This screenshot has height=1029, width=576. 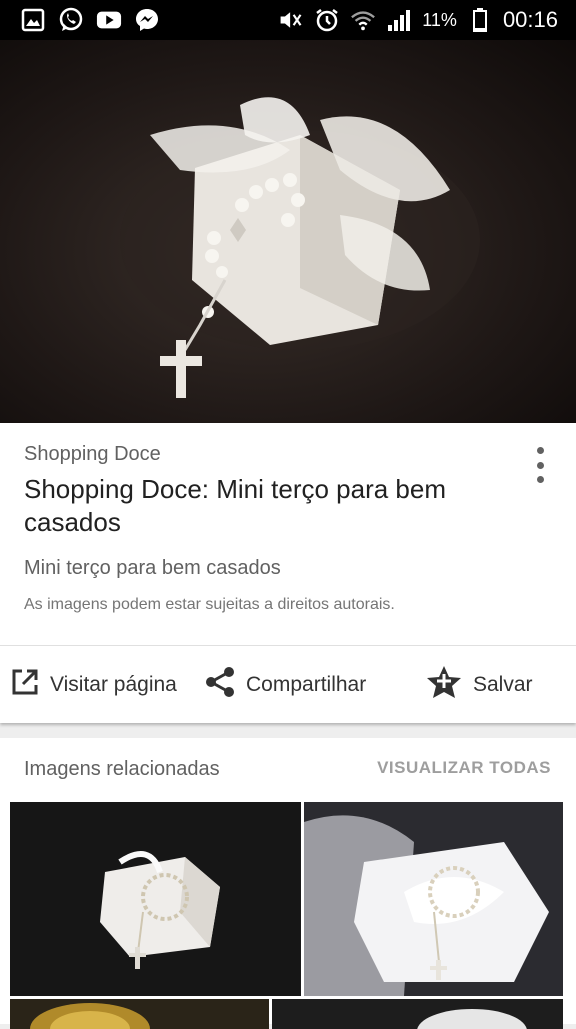 I want to click on status-bar: 11% 00:16, so click(x=288, y=20).